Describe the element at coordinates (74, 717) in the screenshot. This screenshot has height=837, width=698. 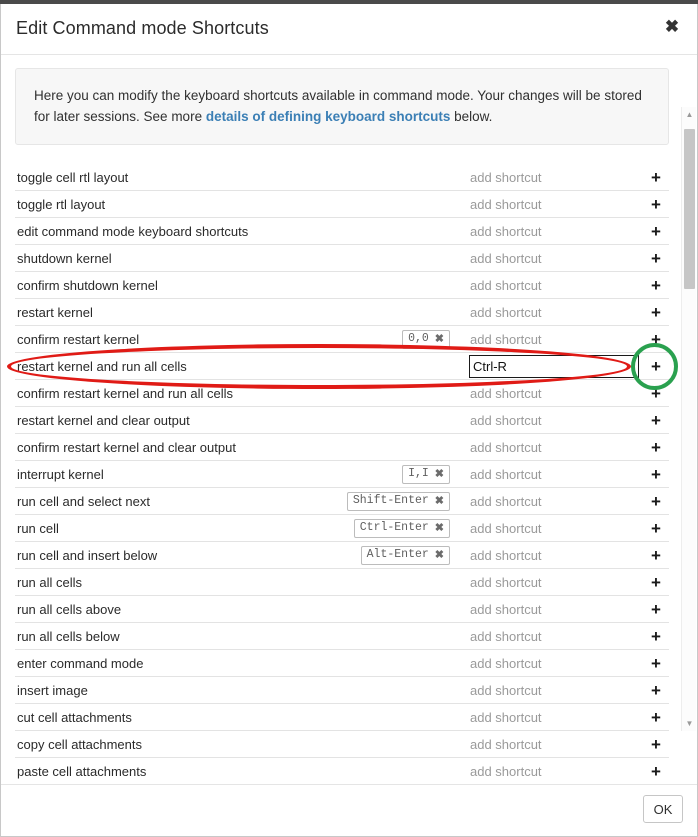
I see `shortcut-command-label: cut cell attachments` at that location.